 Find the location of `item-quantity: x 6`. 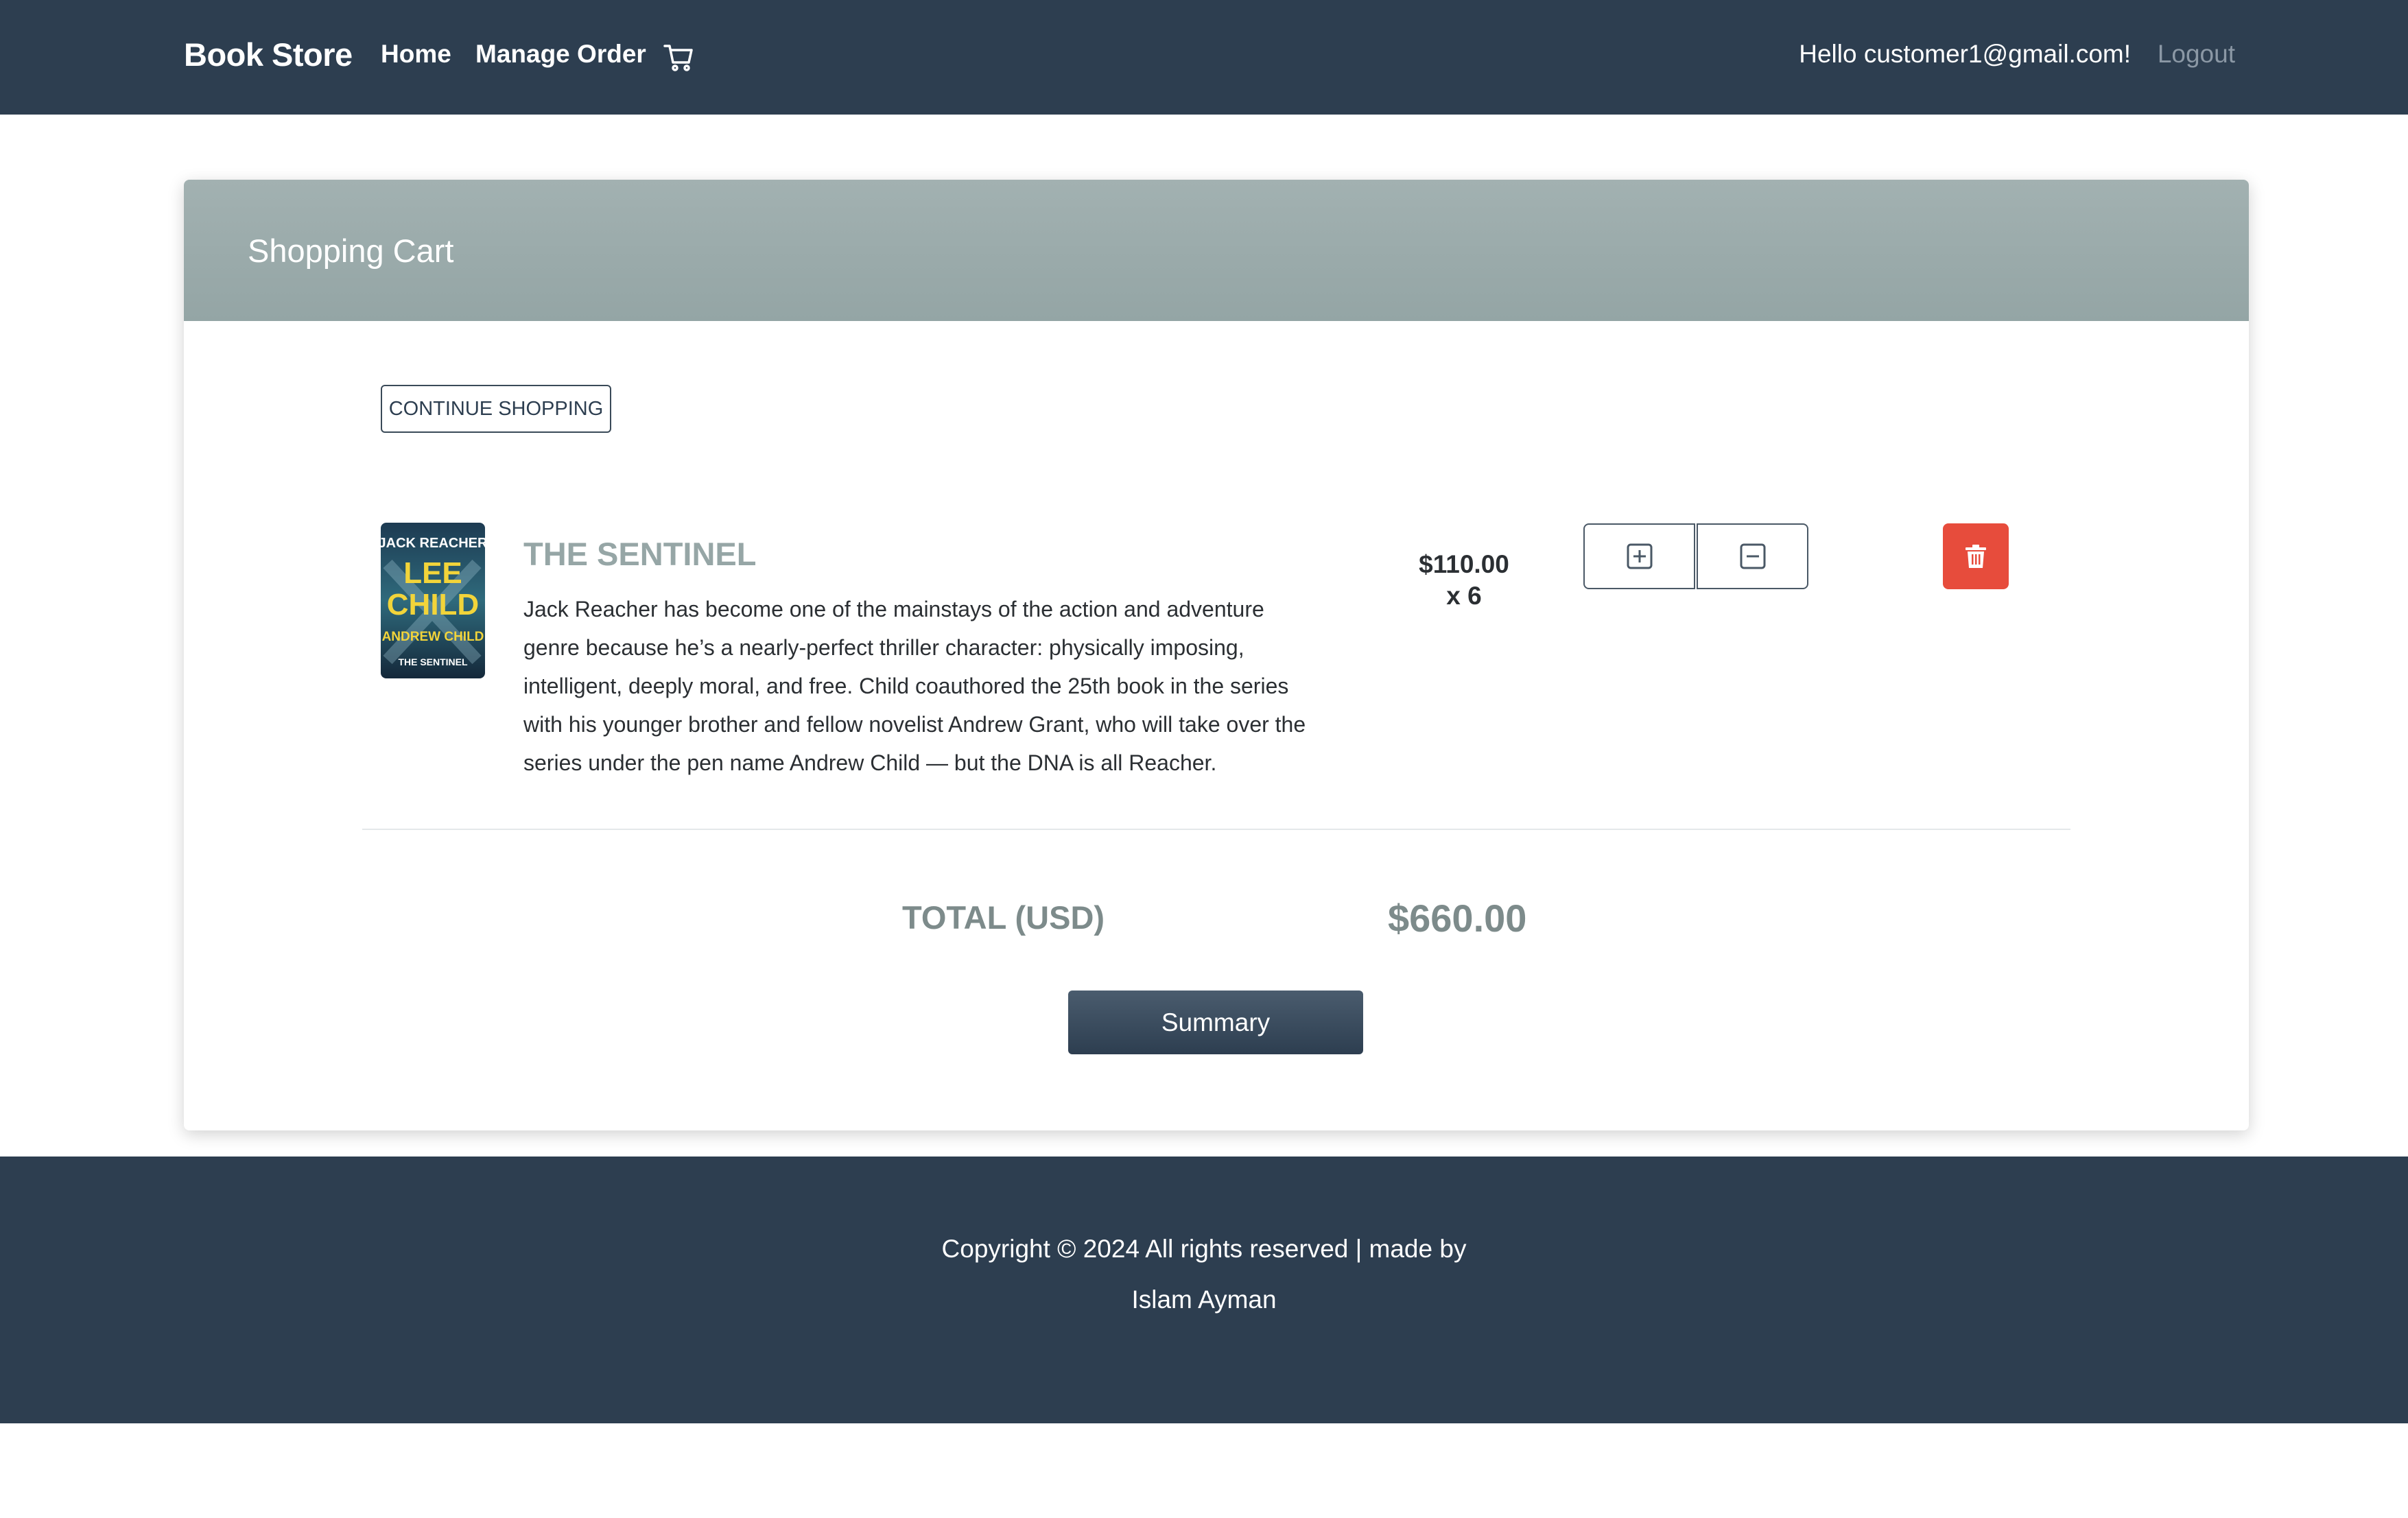

item-quantity: x 6 is located at coordinates (1464, 596).